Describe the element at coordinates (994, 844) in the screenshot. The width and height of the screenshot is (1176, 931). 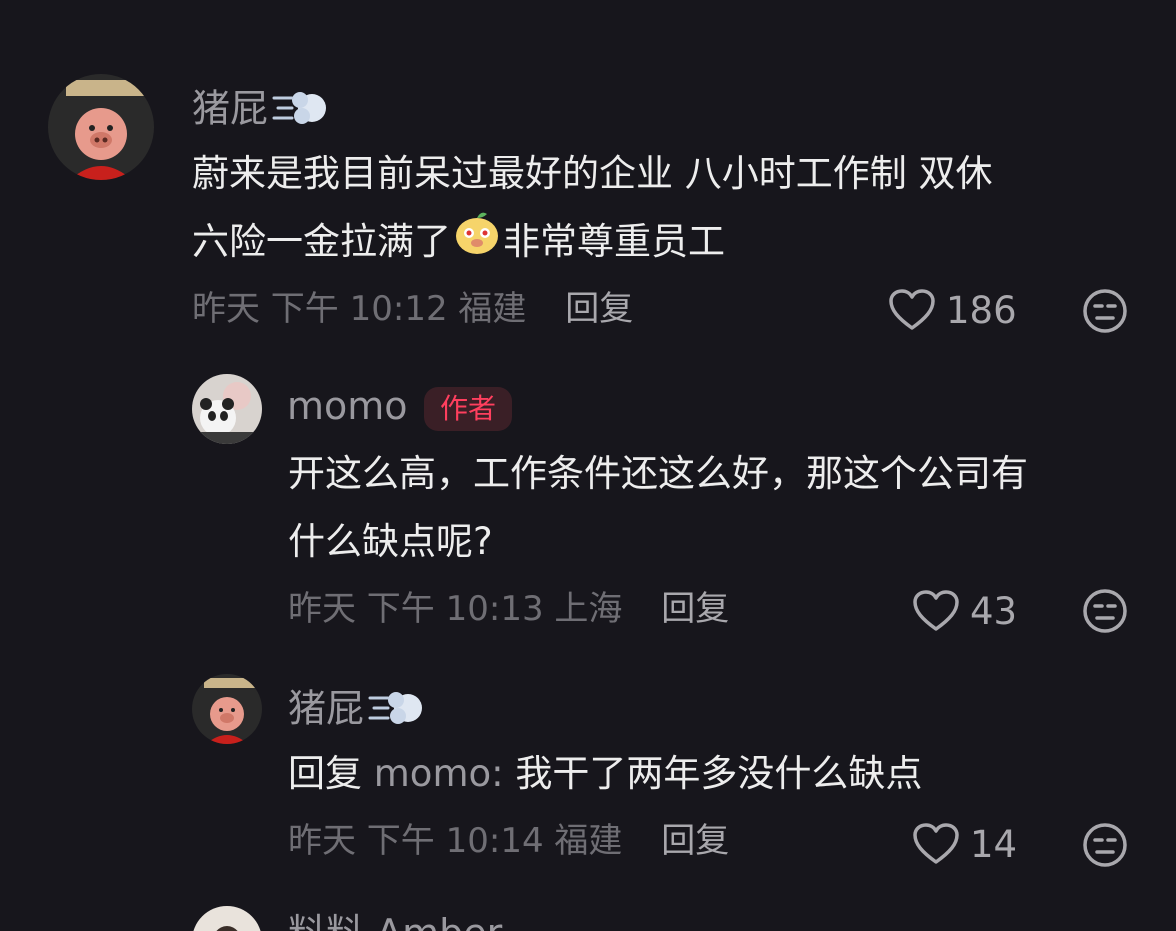
I see `like-count: 14` at that location.